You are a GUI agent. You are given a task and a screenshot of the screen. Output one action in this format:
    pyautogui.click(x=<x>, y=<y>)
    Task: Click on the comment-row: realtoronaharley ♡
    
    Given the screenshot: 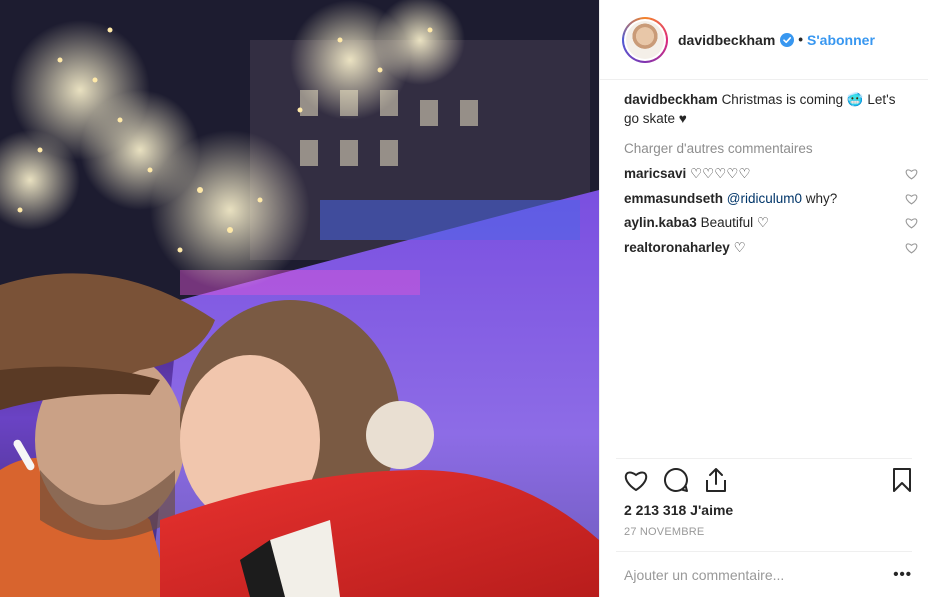 What is the action you would take?
    pyautogui.click(x=771, y=248)
    